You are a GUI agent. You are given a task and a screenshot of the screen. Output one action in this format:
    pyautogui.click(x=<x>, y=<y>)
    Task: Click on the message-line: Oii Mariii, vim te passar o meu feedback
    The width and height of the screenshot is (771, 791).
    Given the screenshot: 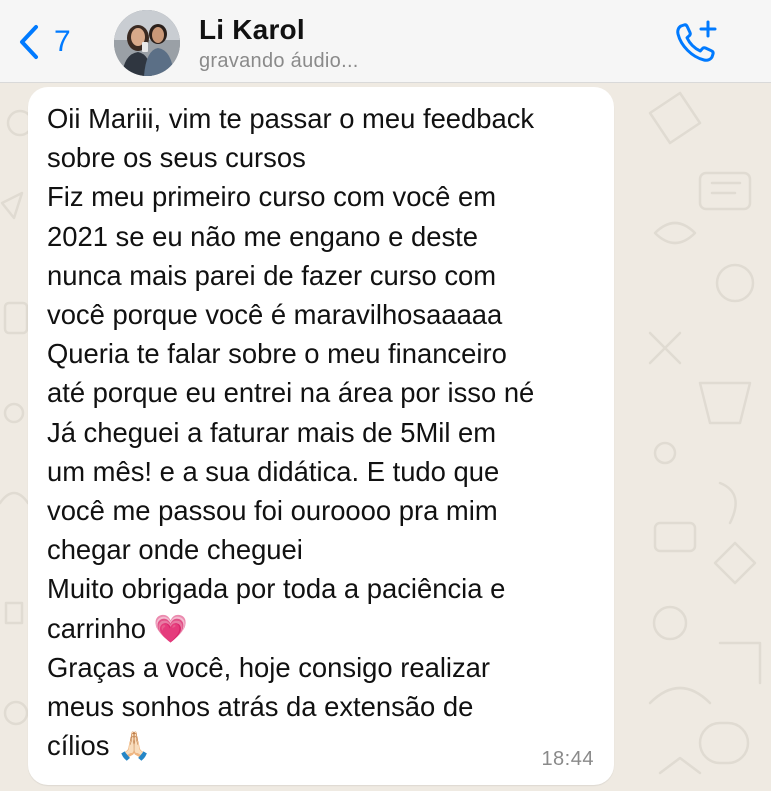 What is the action you would take?
    pyautogui.click(x=291, y=118)
    